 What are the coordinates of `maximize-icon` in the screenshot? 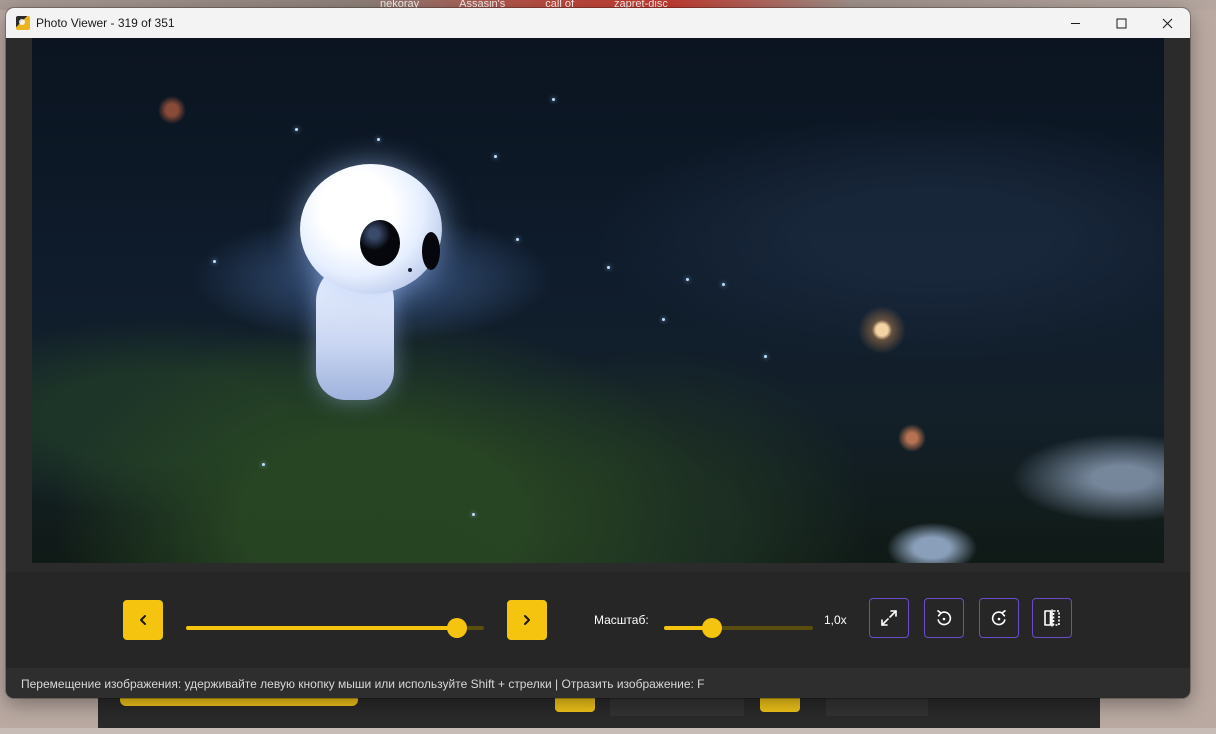 It's located at (1121, 23).